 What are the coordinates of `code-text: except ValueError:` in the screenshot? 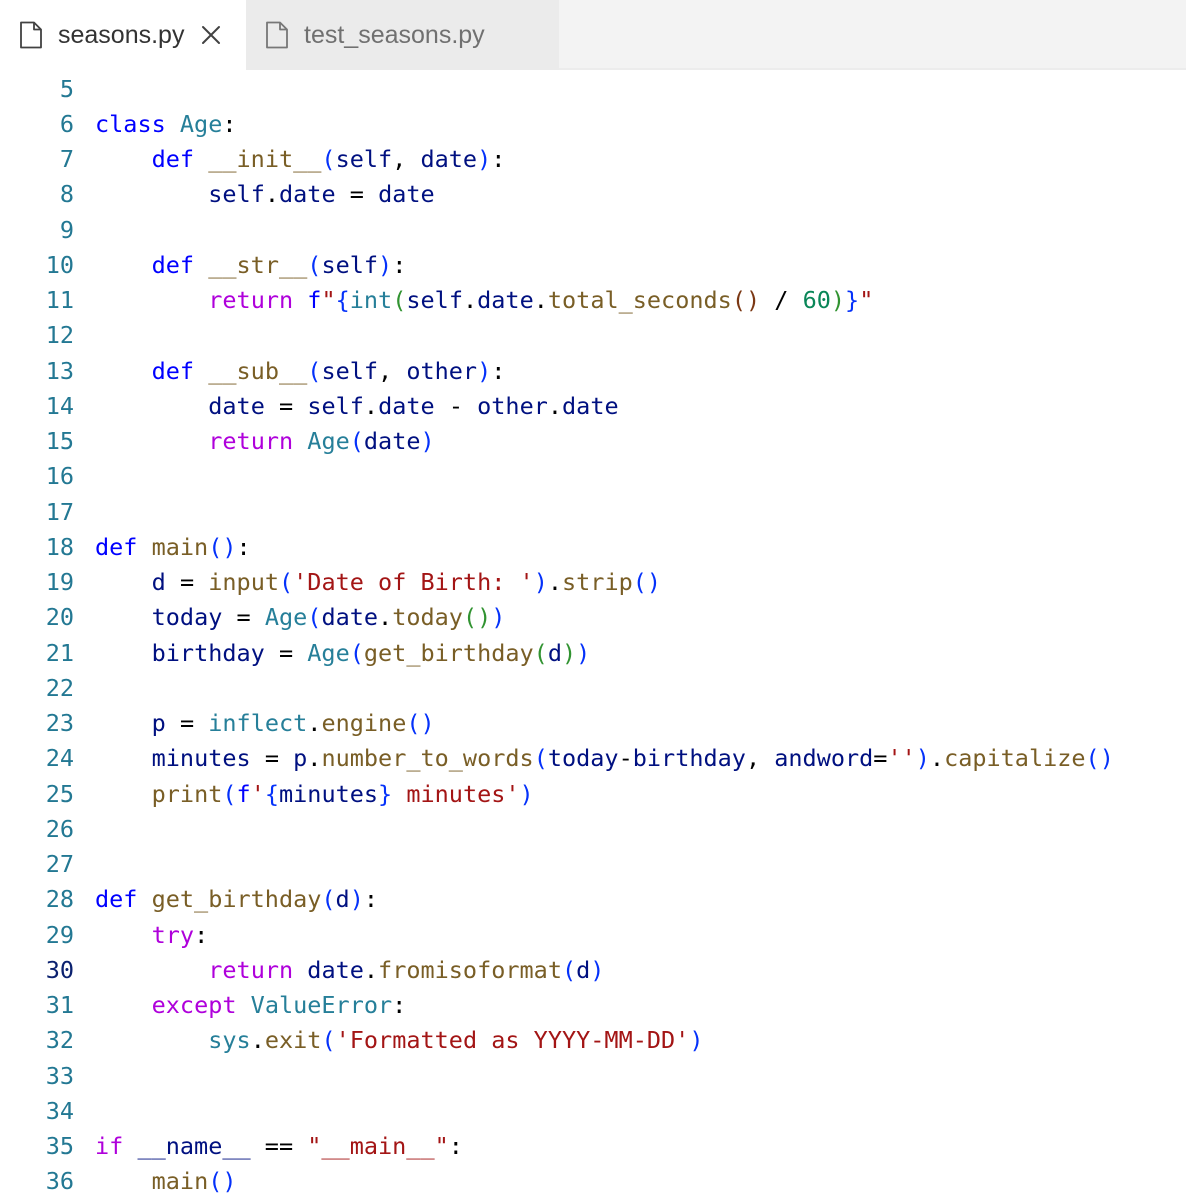 It's located at (279, 1005).